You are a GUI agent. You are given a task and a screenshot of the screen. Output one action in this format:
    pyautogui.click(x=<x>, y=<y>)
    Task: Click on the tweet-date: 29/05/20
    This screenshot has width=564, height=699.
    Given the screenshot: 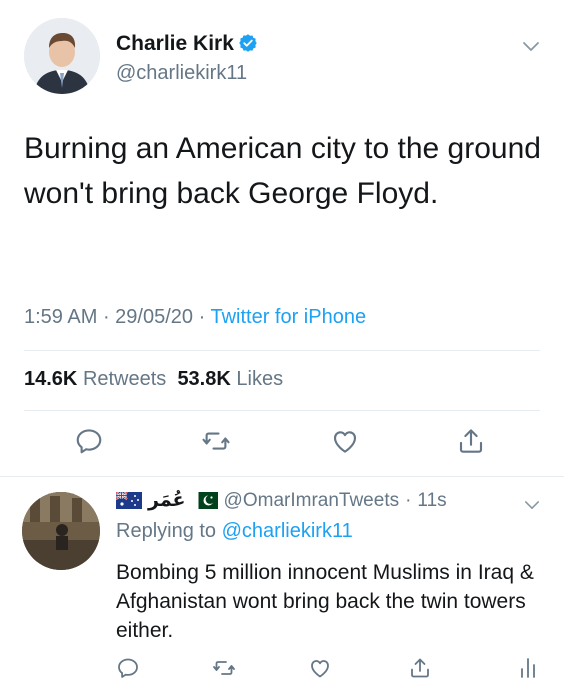 What is the action you would take?
    pyautogui.click(x=154, y=317)
    